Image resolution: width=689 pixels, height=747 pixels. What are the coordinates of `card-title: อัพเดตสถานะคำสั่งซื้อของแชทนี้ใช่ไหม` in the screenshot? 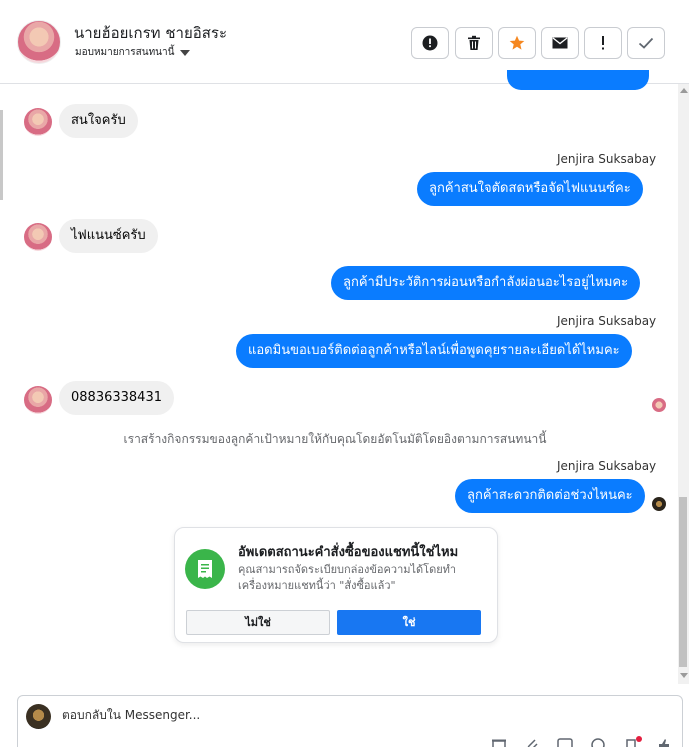 It's located at (348, 552).